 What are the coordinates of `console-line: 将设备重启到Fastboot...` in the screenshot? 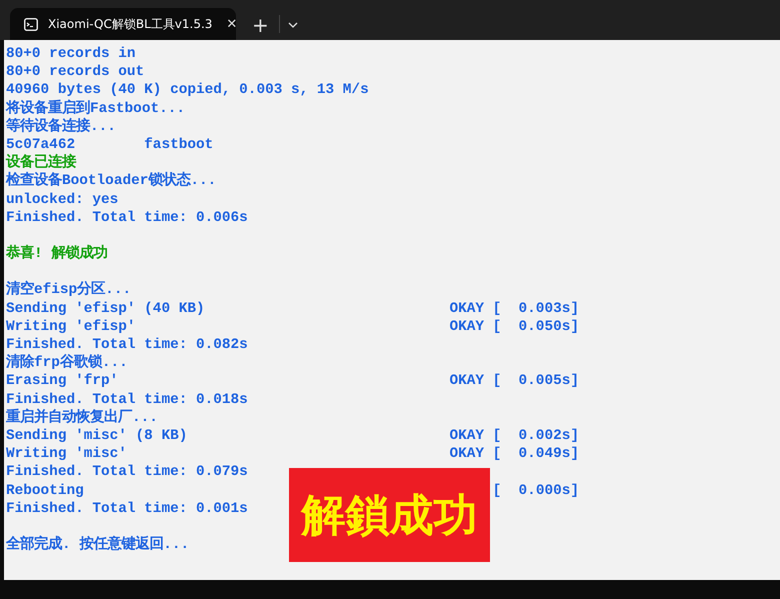 It's located at (95, 109).